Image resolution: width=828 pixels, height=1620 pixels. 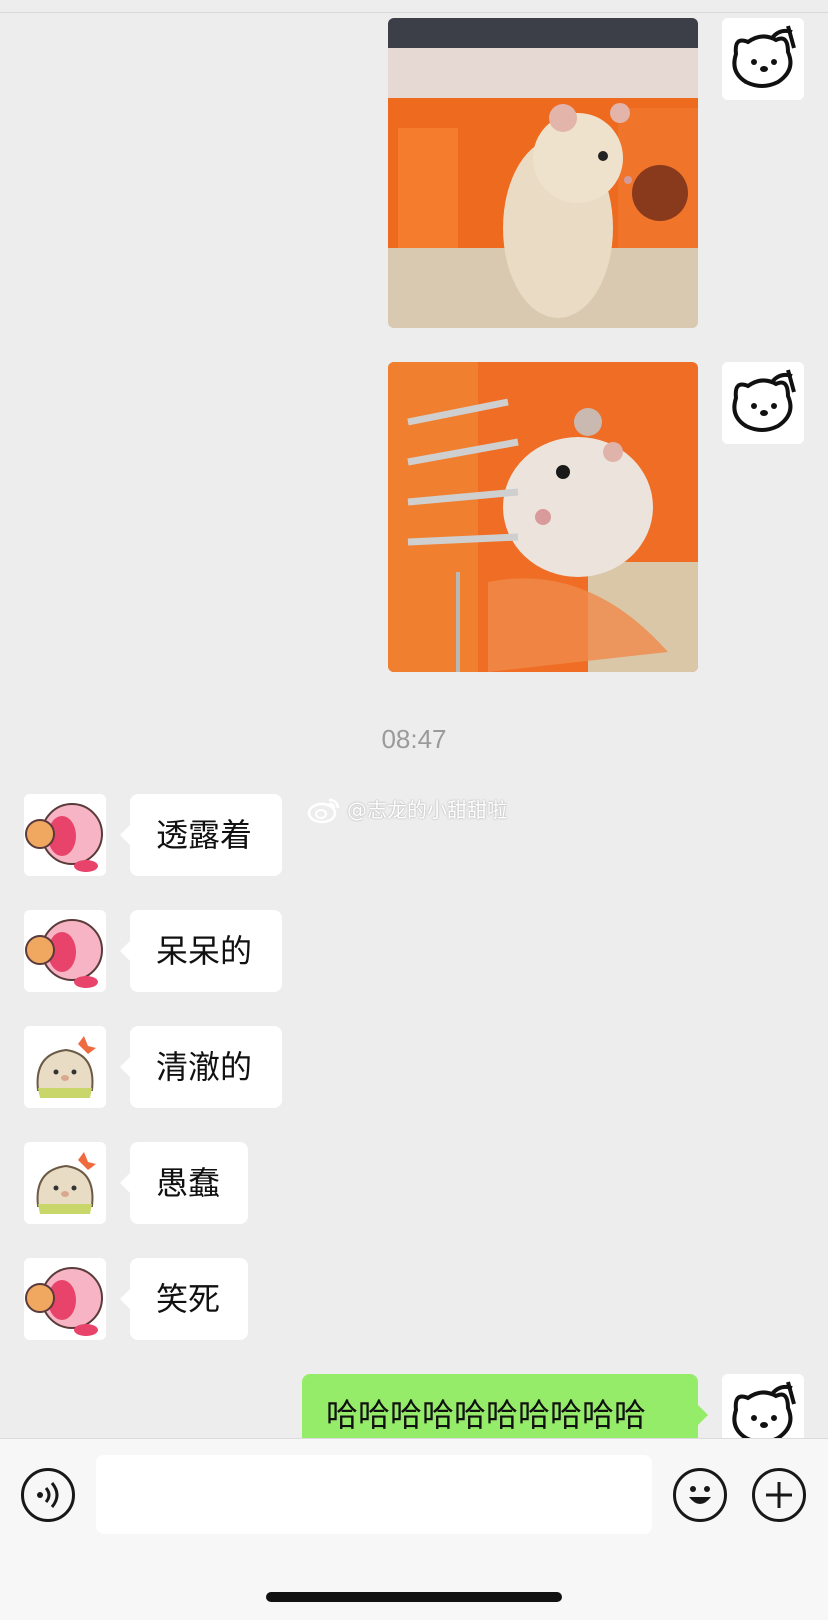 I want to click on home-indicator, so click(x=414, y=1597).